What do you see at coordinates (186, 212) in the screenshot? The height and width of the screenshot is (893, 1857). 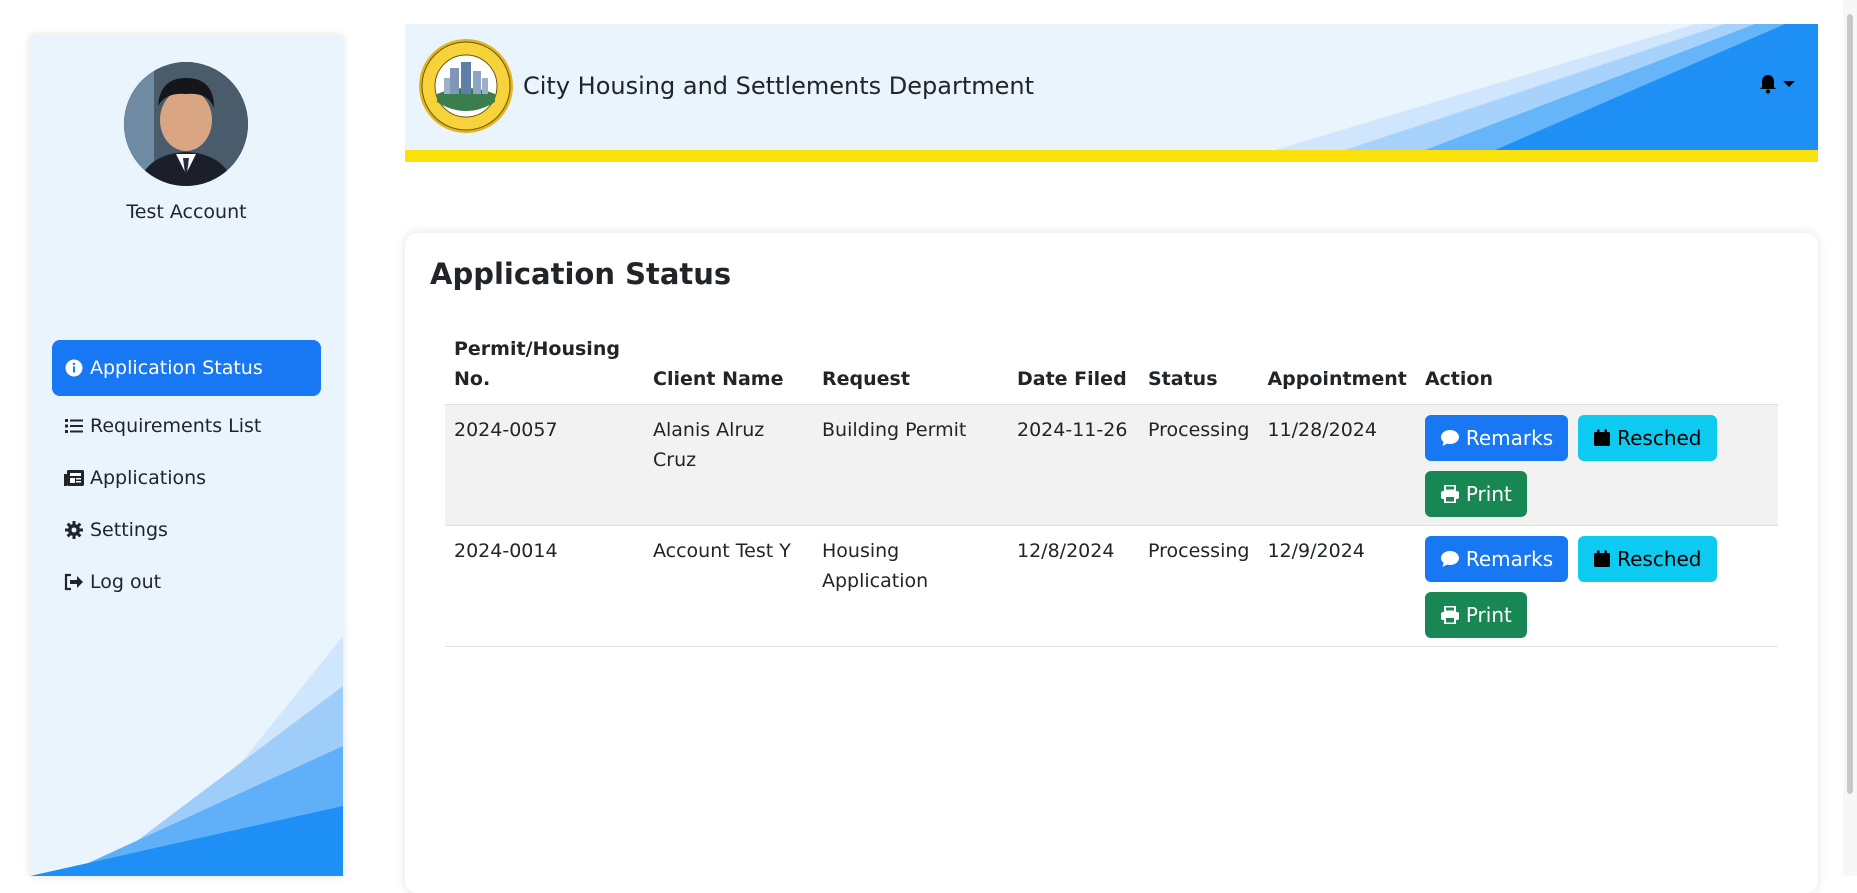 I see `user-name: Test Account` at bounding box center [186, 212].